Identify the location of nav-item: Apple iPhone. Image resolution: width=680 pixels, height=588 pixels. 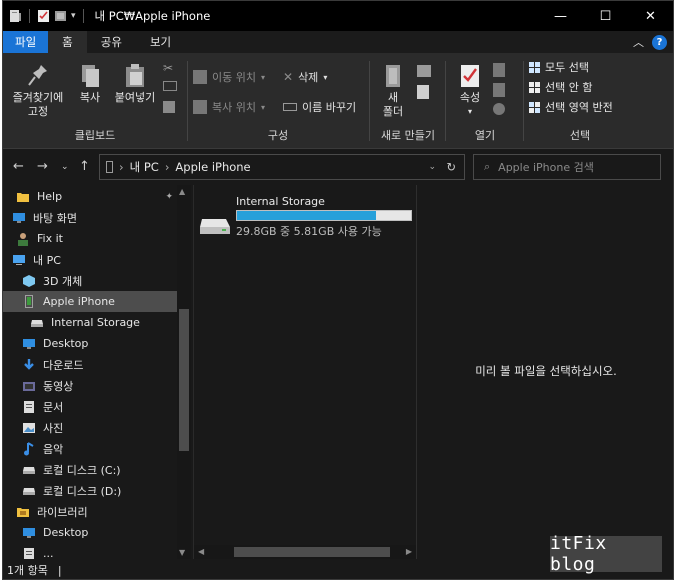
(90, 301).